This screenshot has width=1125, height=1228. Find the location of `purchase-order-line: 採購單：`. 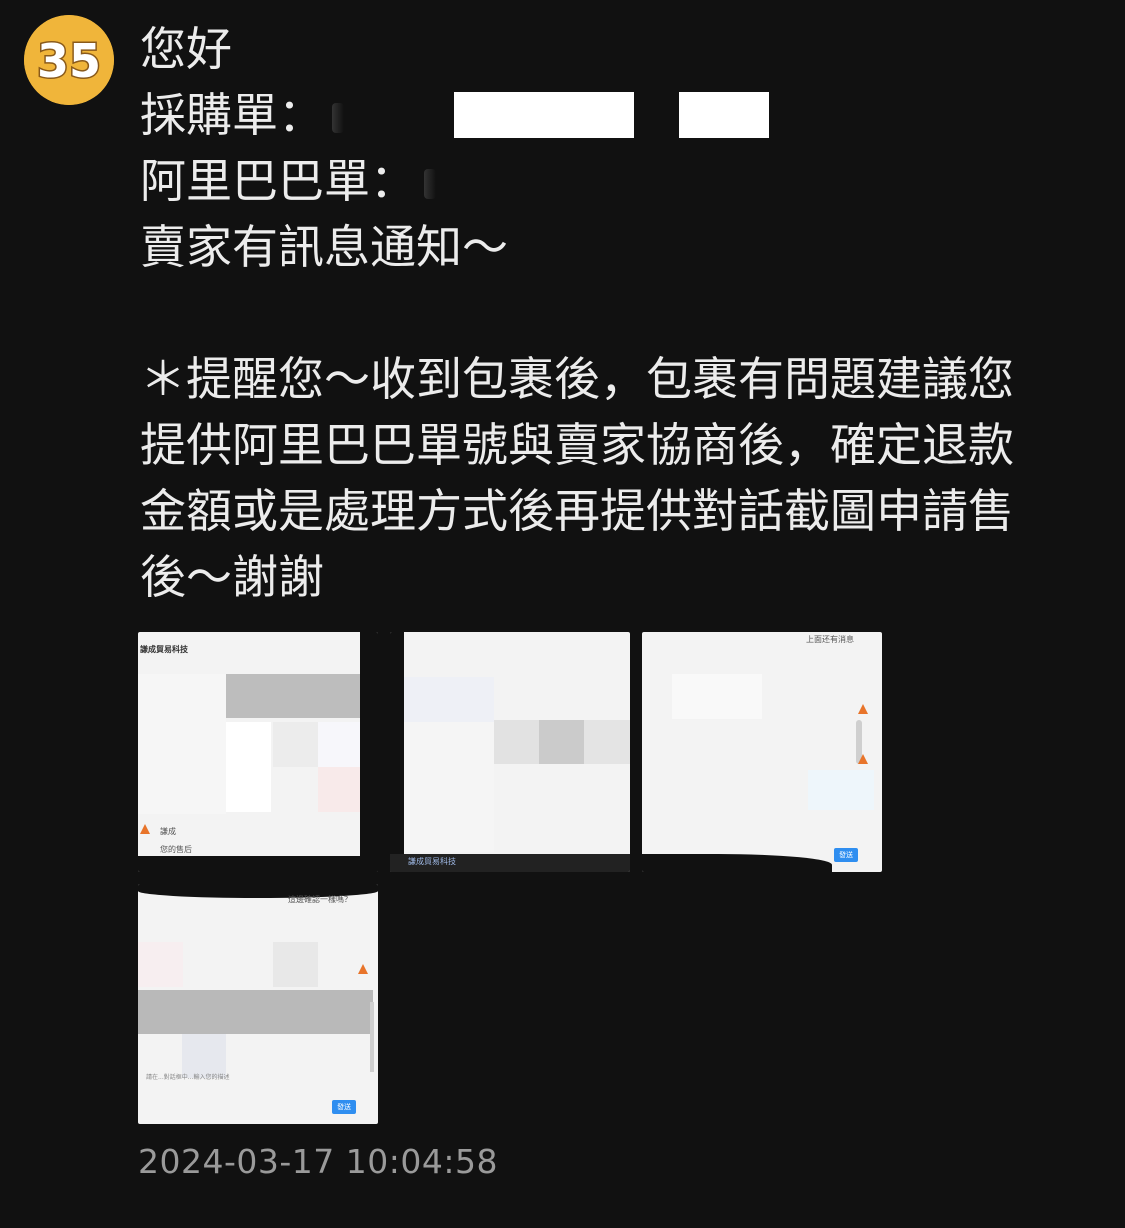

purchase-order-line: 採購單： is located at coordinates (610, 115).